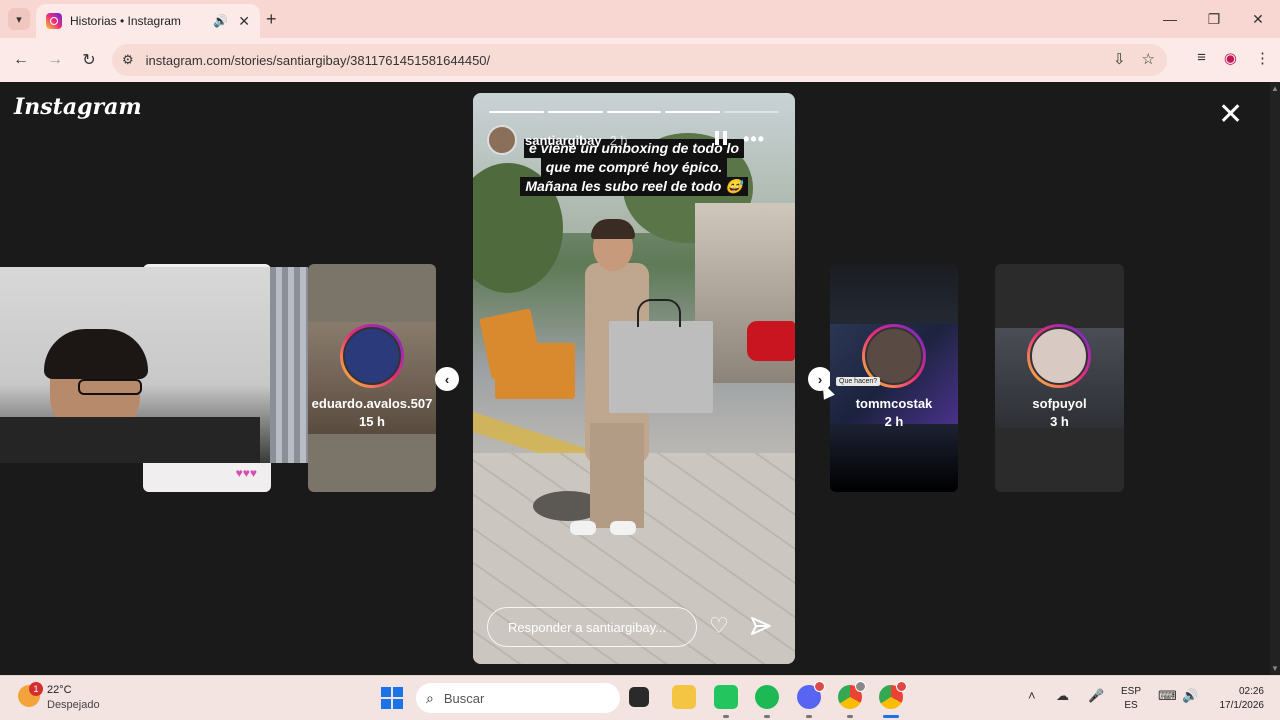  Describe the element at coordinates (55, 60) in the screenshot. I see `forward-icon: →` at that location.